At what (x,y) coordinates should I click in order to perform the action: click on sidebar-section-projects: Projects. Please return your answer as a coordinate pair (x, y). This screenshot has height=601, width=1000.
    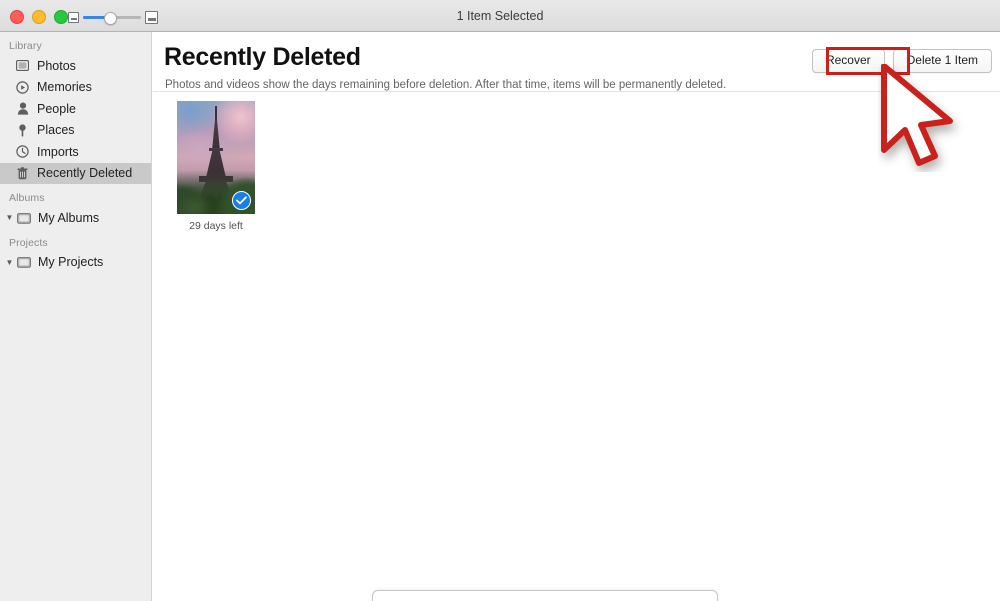
    Looking at the image, I should click on (28, 242).